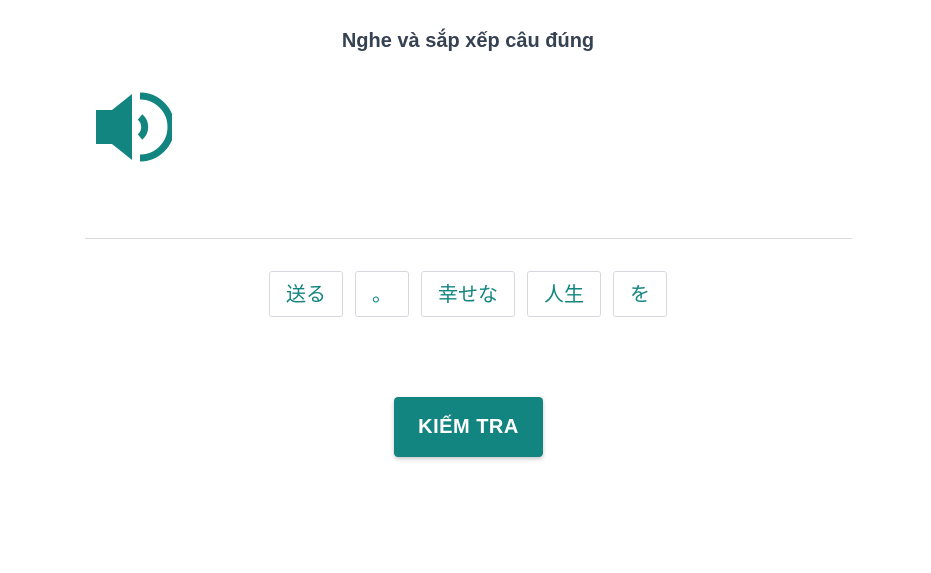 This screenshot has width=931, height=573. Describe the element at coordinates (564, 294) in the screenshot. I see `word-chip: 人生` at that location.